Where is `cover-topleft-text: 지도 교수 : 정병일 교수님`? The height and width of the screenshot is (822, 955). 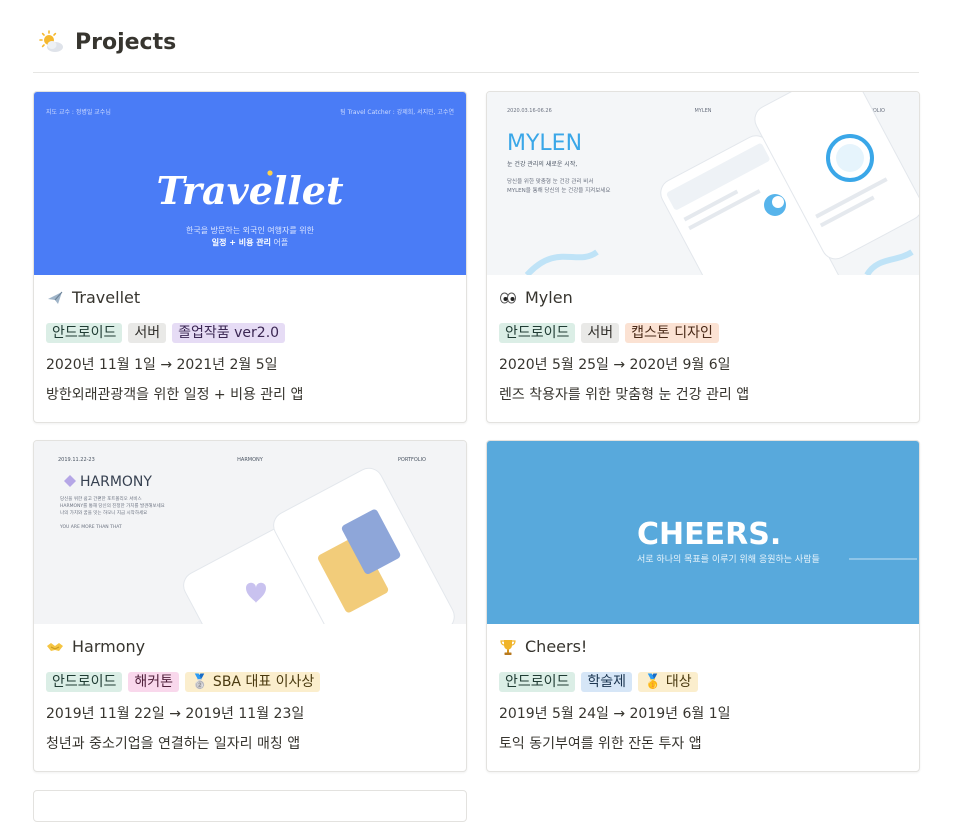
cover-topleft-text: 지도 교수 : 정병일 교수님 is located at coordinates (78, 112).